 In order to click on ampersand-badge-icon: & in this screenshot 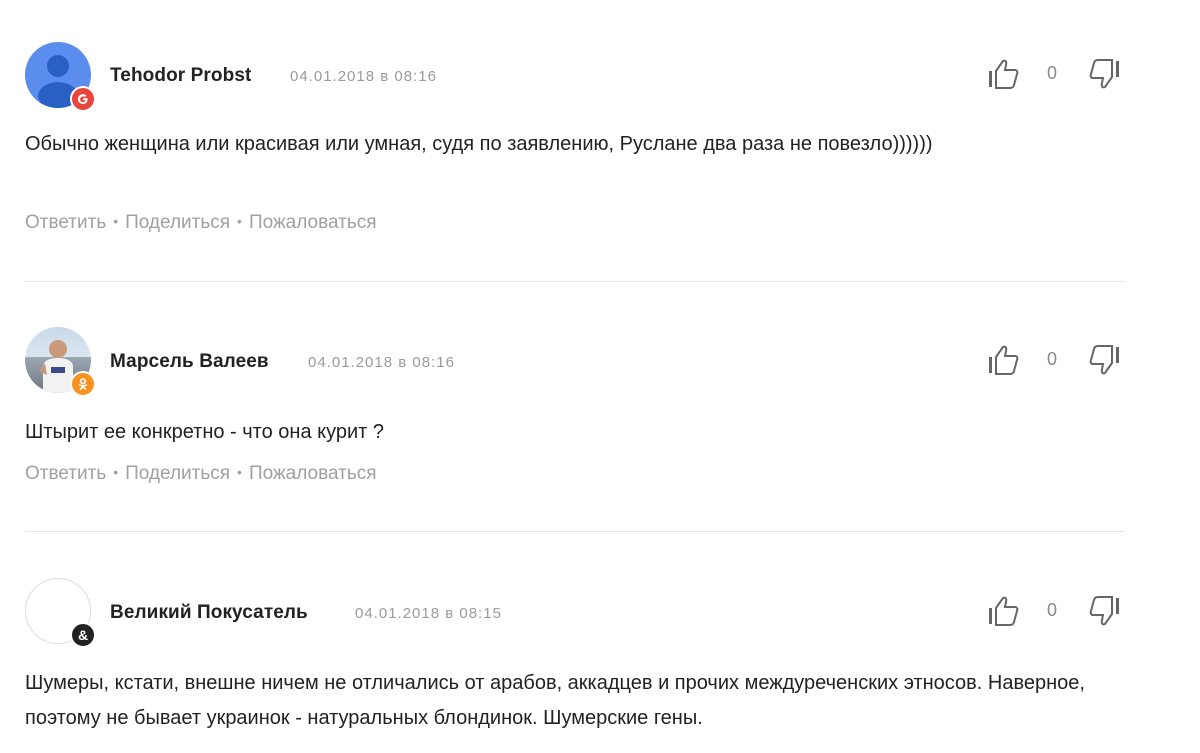, I will do `click(83, 635)`.